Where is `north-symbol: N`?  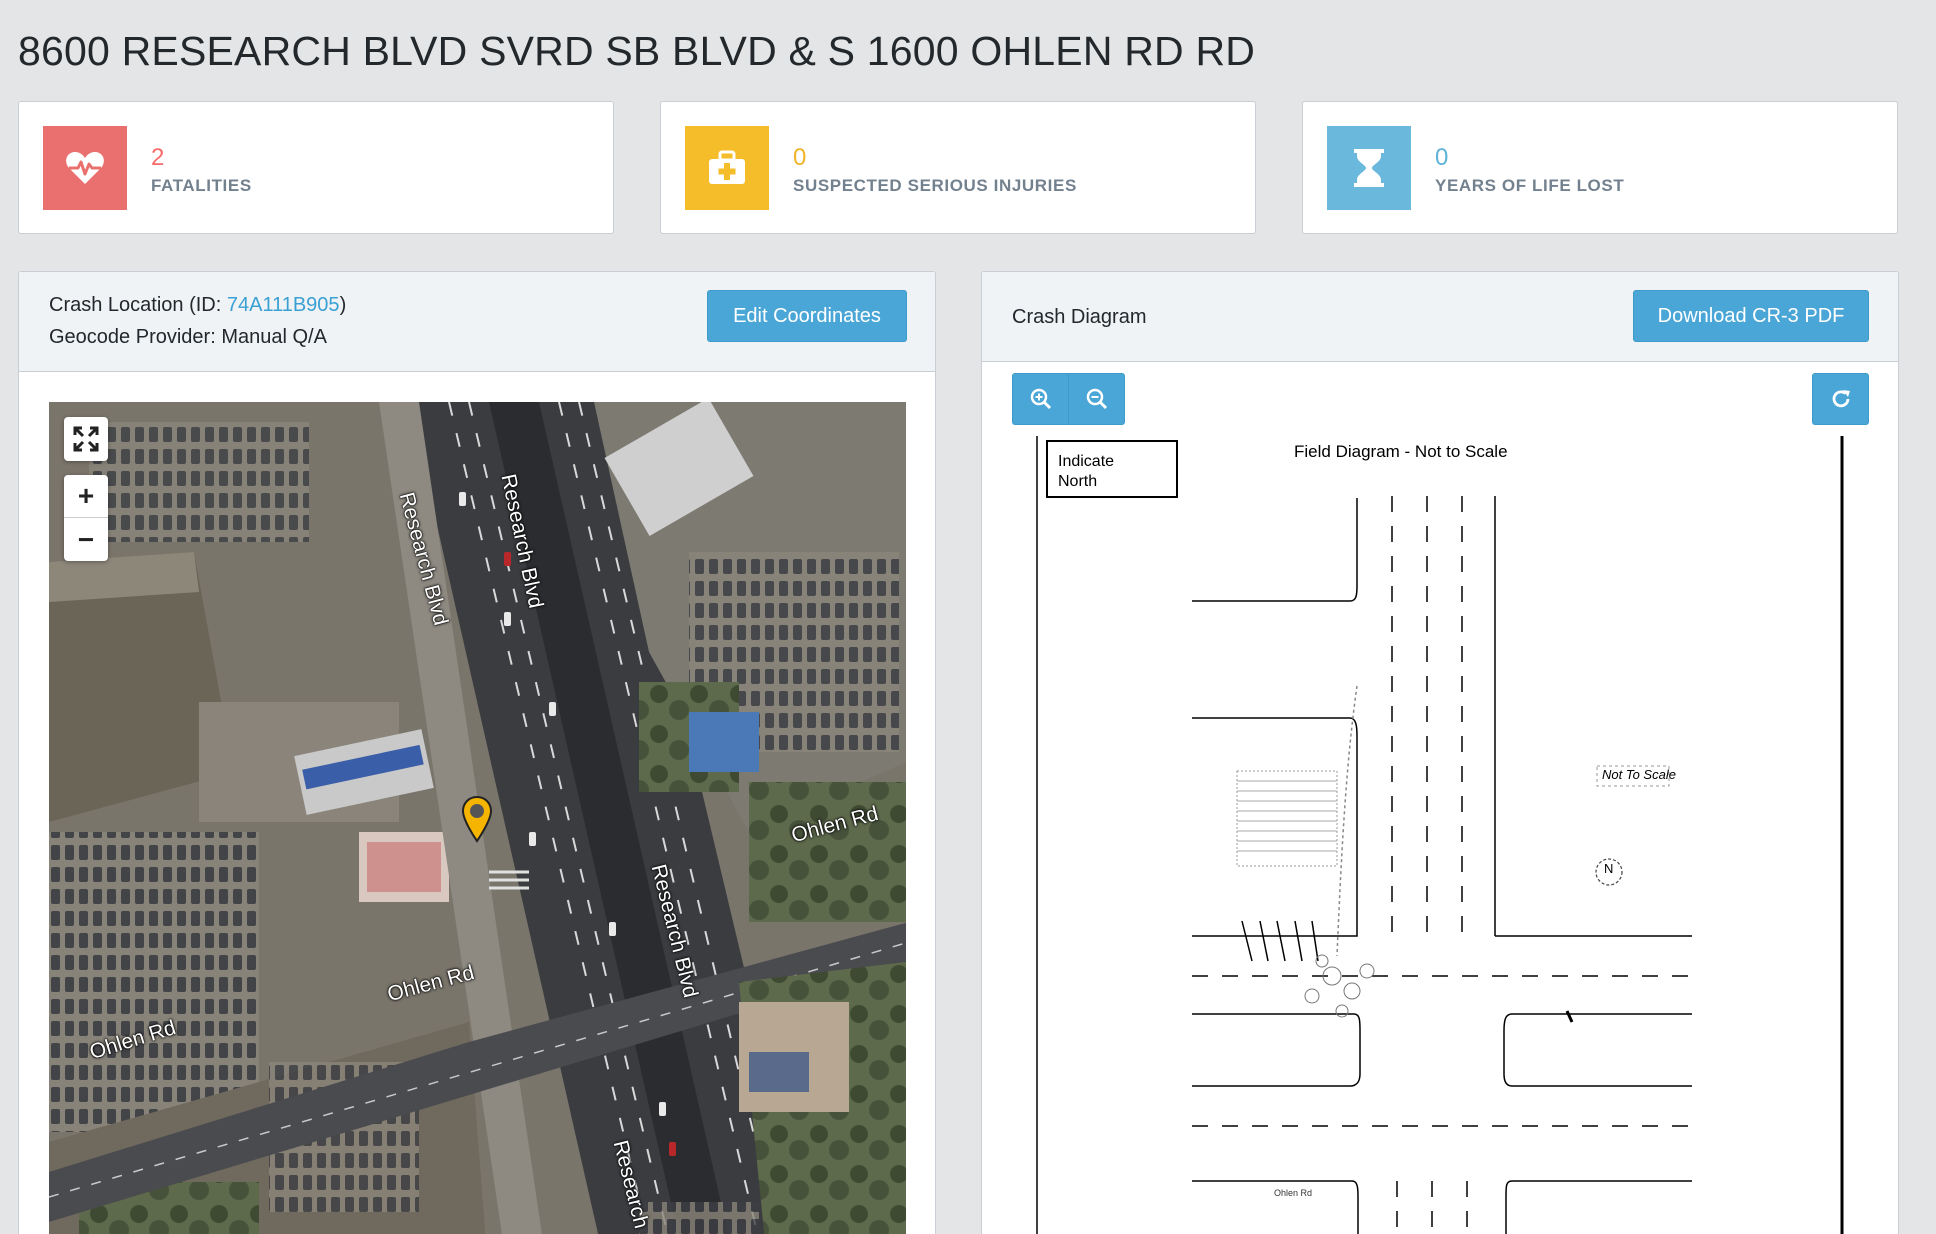
north-symbol: N is located at coordinates (1609, 868).